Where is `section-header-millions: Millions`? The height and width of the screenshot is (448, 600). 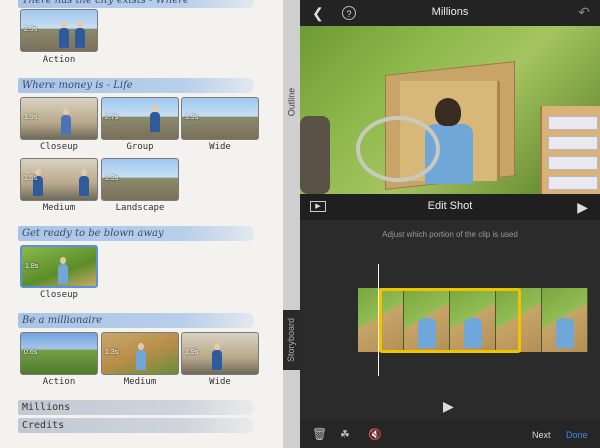 section-header-millions: Millions is located at coordinates (136, 407).